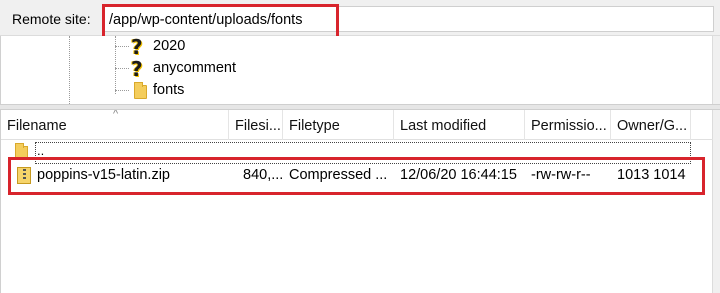  What do you see at coordinates (408, 19) in the screenshot?
I see `remote-path-input: /app/wp-content/uploads/fonts` at bounding box center [408, 19].